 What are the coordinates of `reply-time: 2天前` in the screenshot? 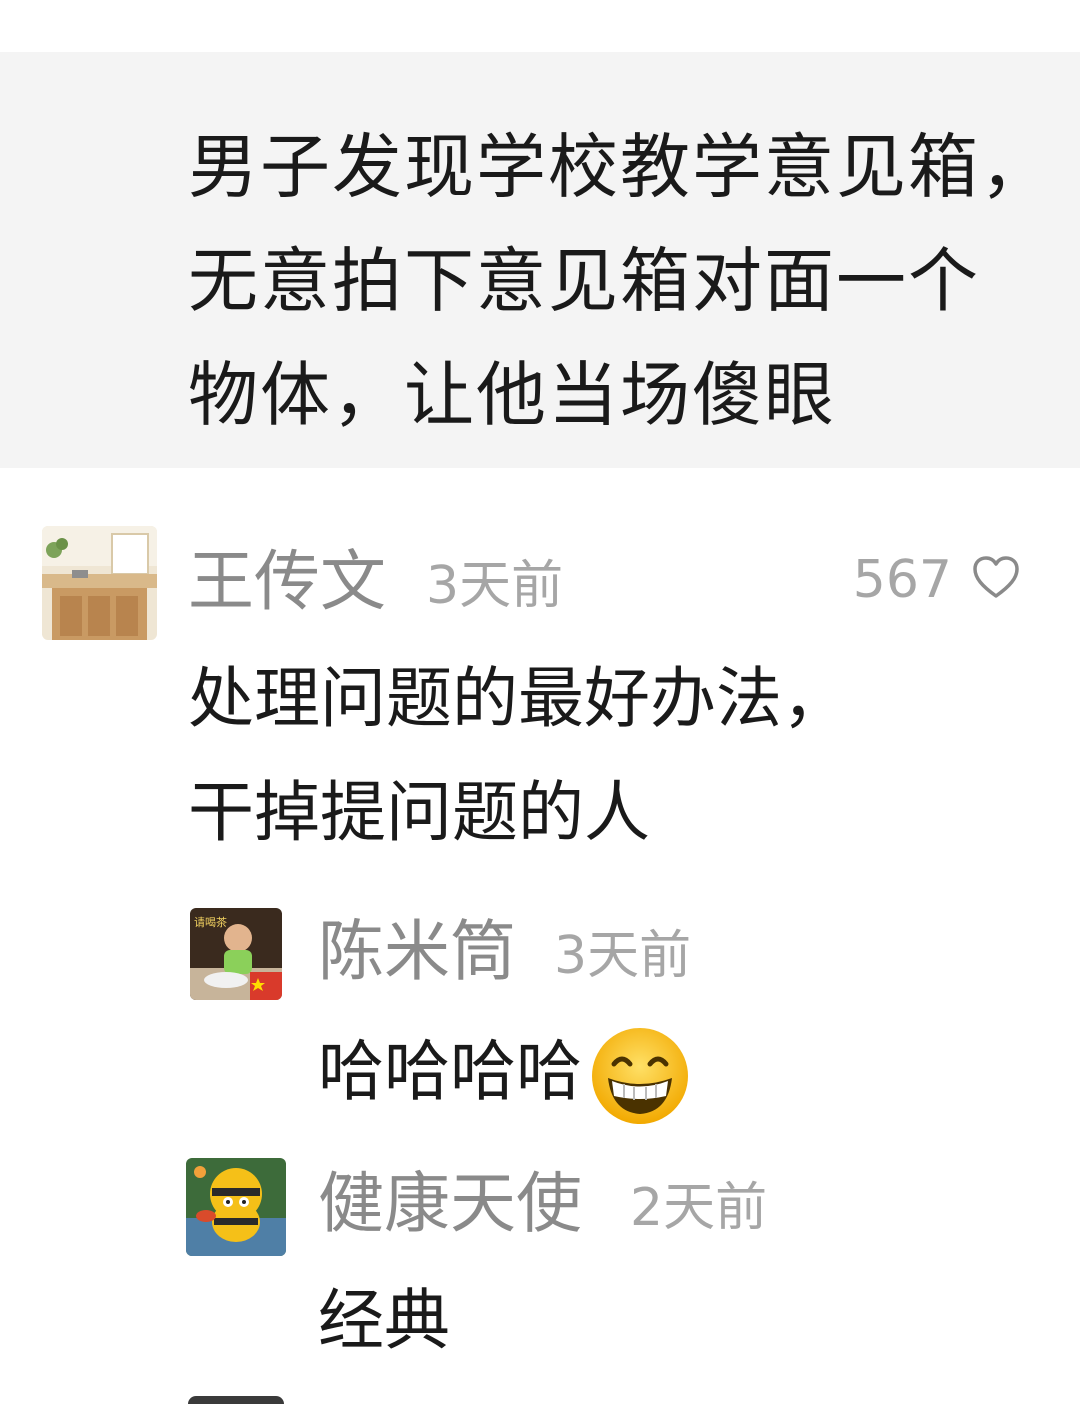 It's located at (699, 1208).